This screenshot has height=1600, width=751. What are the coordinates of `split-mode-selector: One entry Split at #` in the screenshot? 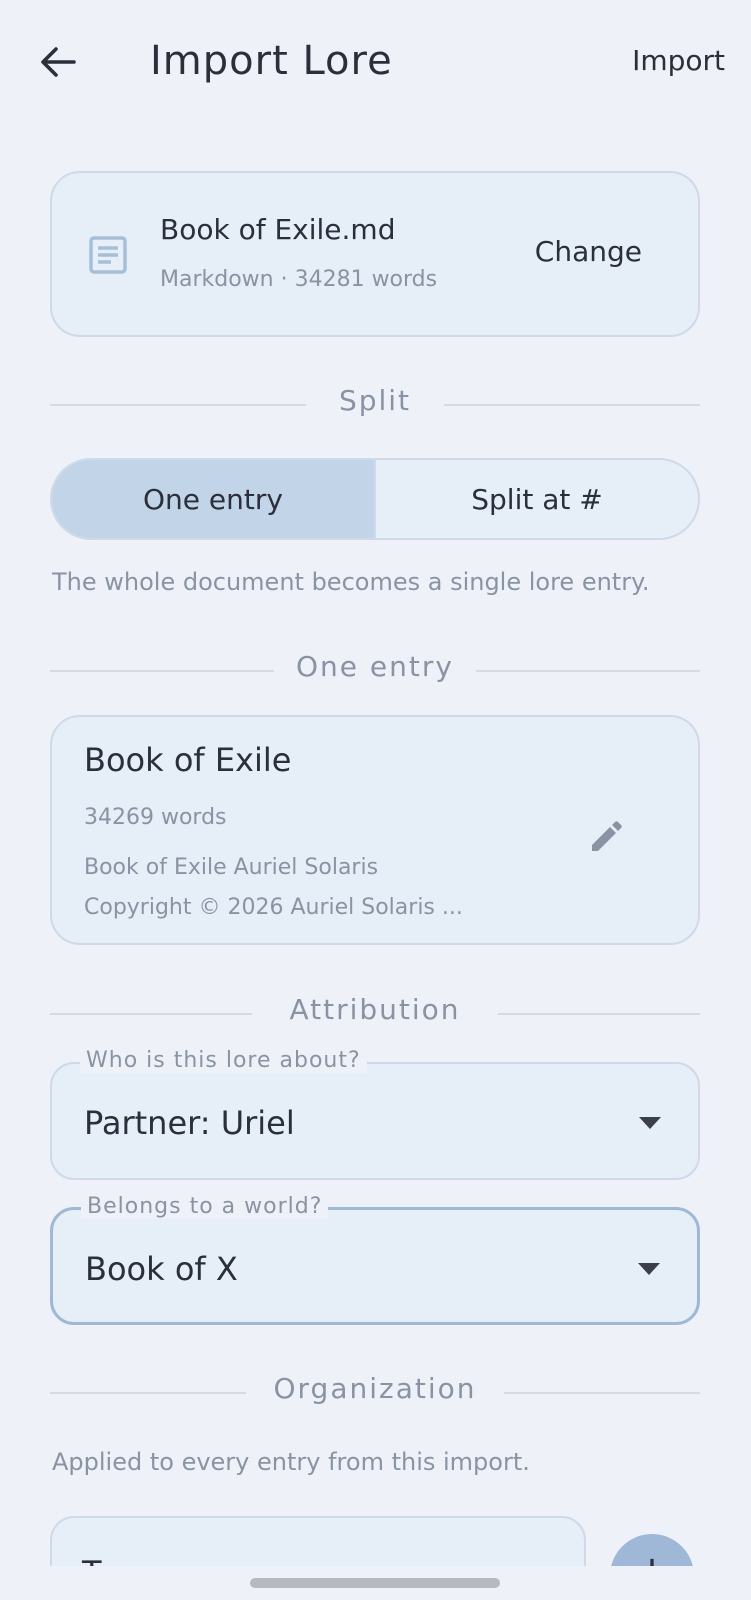 It's located at (375, 499).